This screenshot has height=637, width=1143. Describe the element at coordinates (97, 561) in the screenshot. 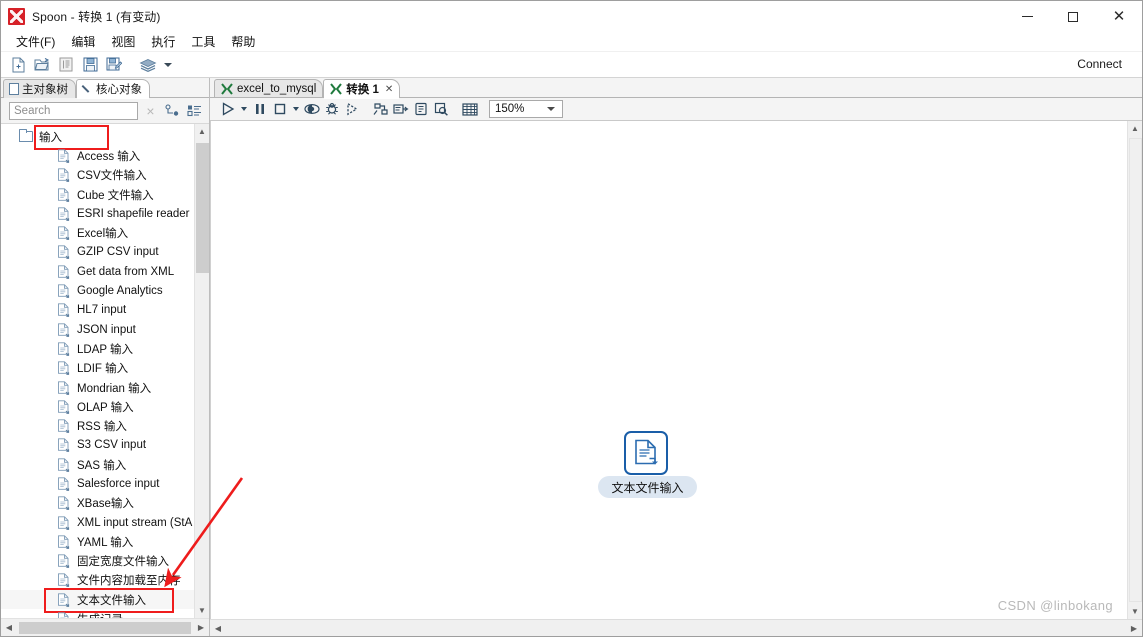

I see `tree-item: 固定宽度文件输入` at that location.